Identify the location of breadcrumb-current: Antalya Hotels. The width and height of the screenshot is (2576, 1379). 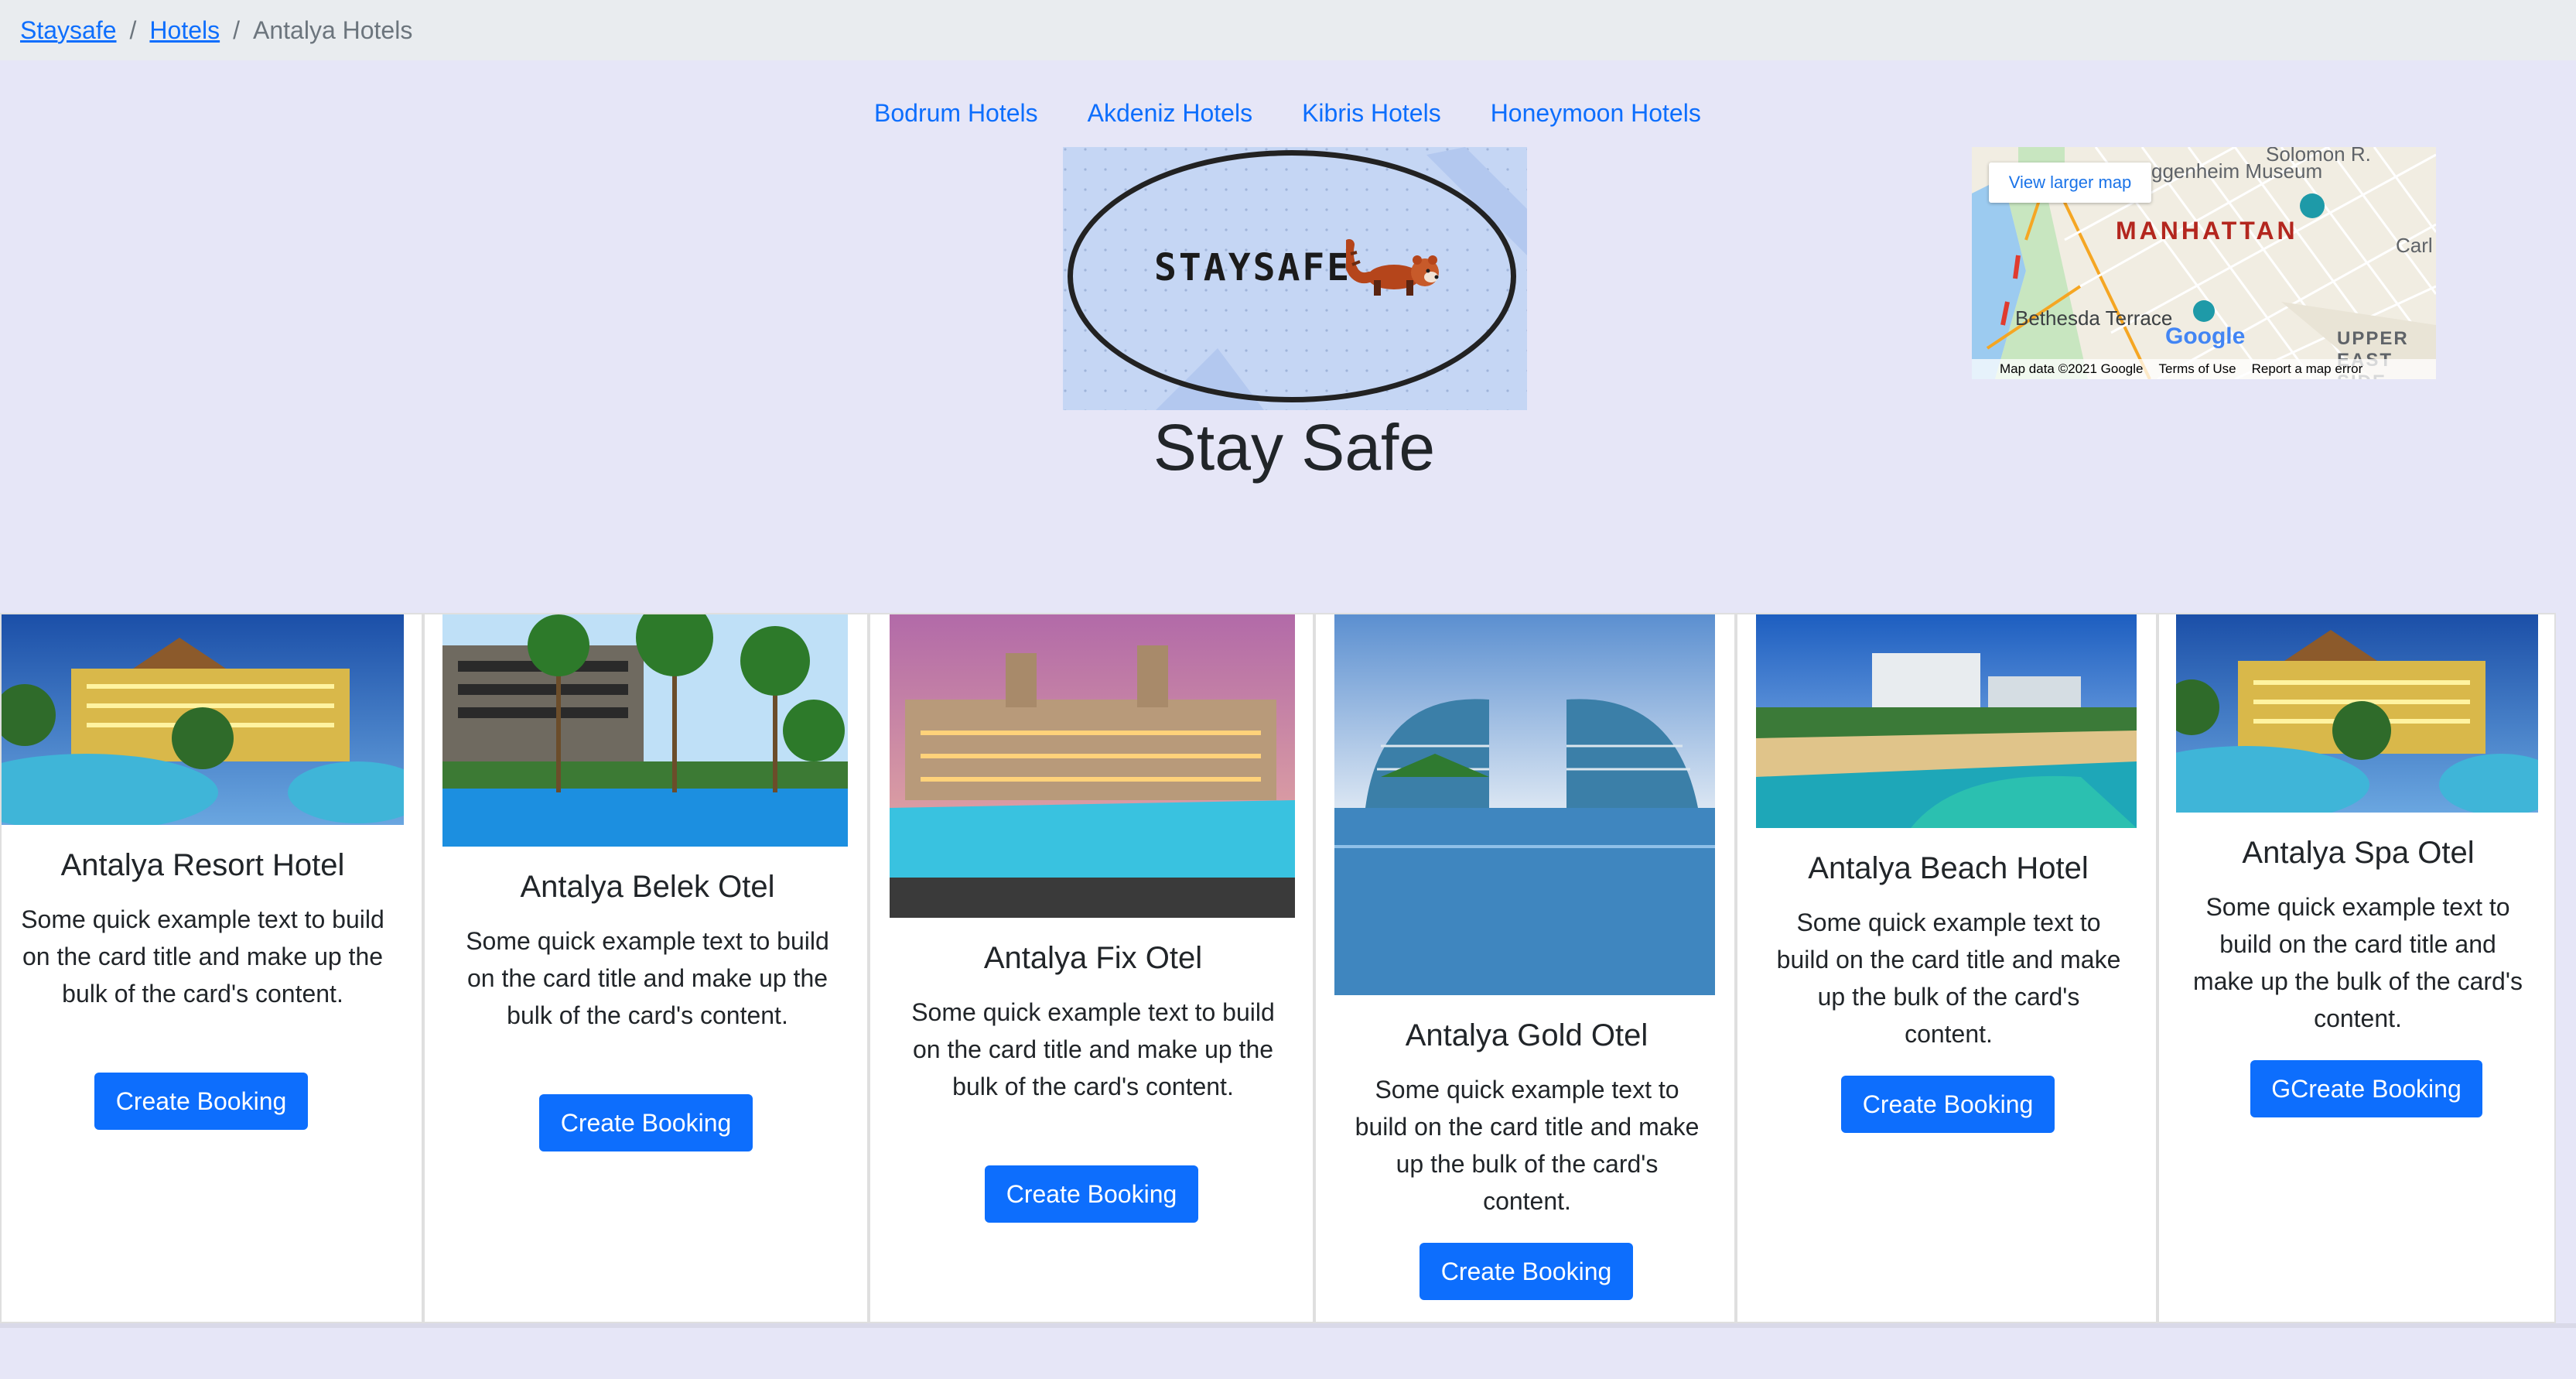
(333, 29).